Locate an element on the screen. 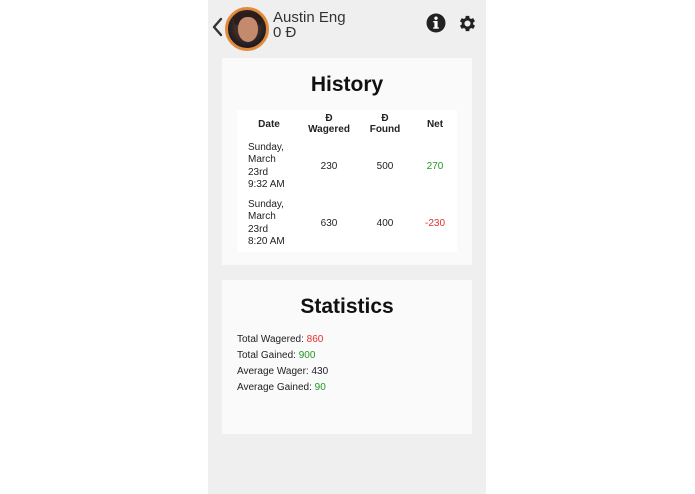 This screenshot has width=695, height=494. found-cell: 400 is located at coordinates (385, 223).